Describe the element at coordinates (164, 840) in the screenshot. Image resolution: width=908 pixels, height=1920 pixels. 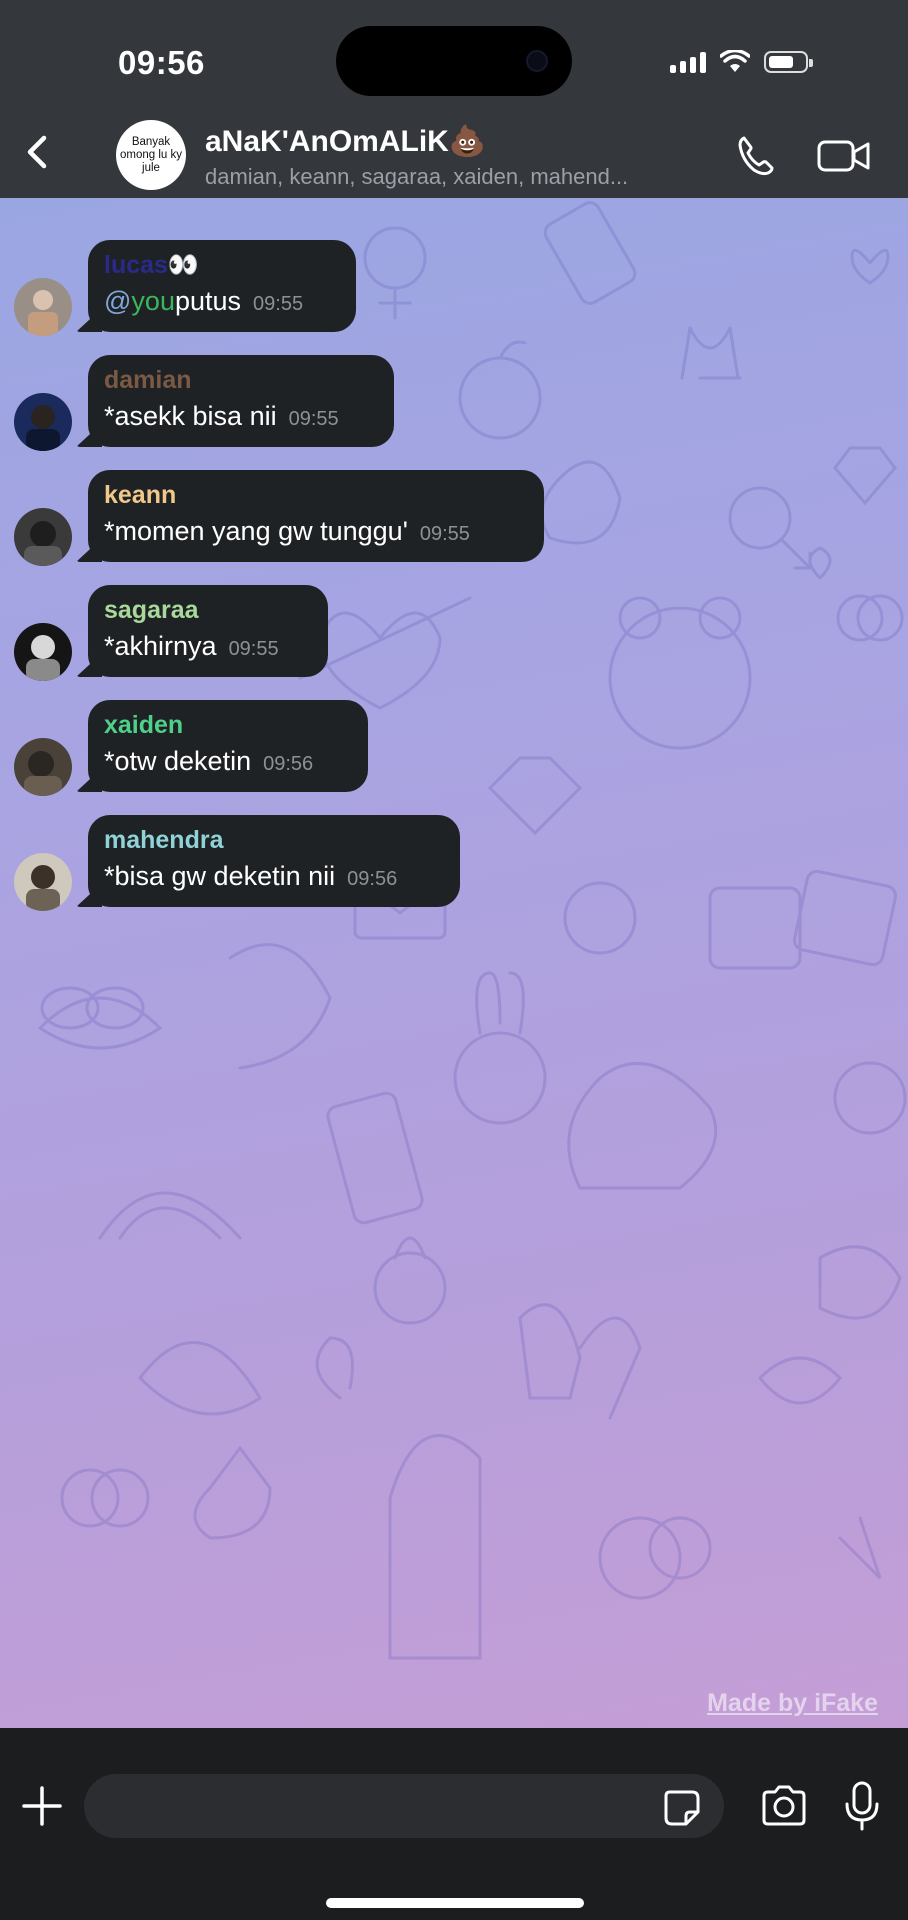
I see `sender-name: mahendra` at that location.